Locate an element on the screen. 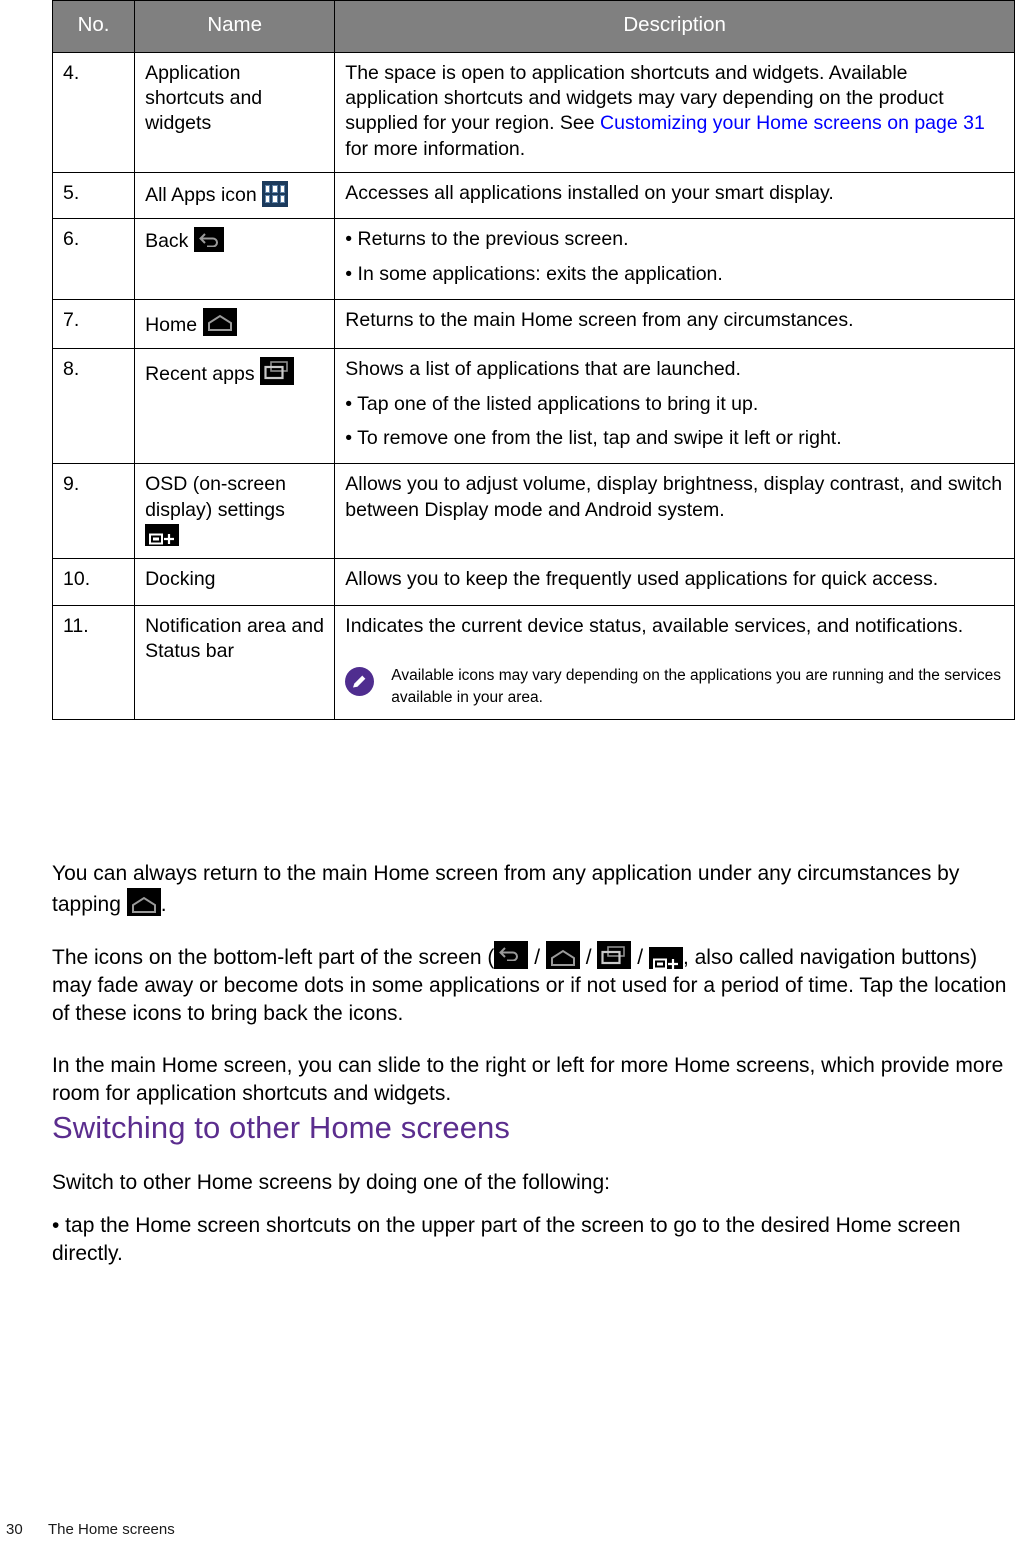  footer-section-title: The Home screens is located at coordinates (111, 1529).